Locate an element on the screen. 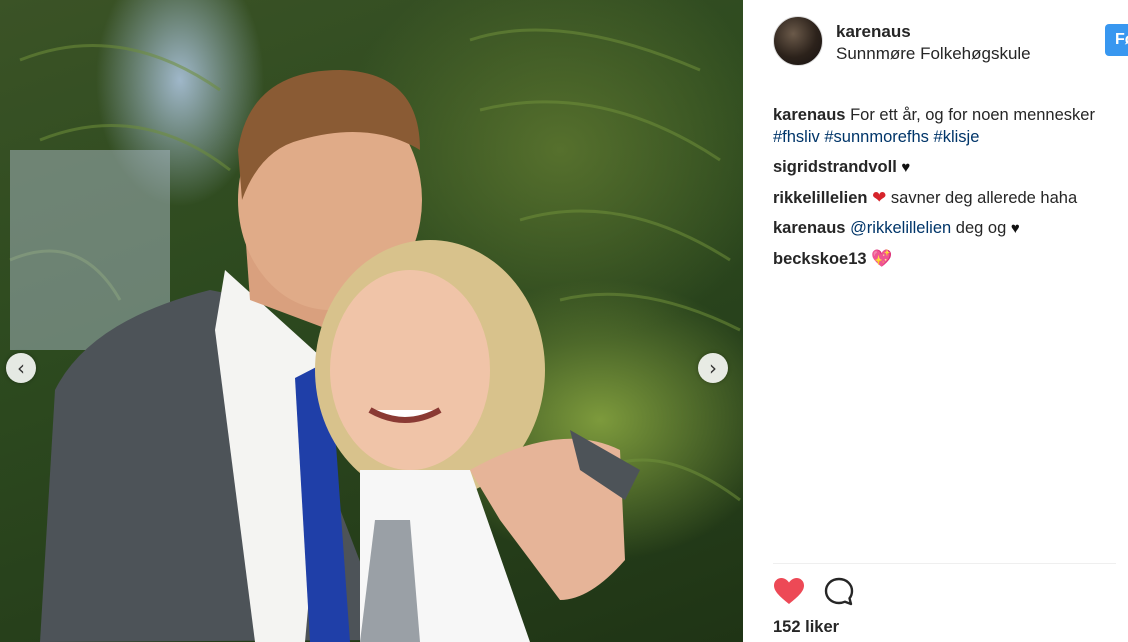 Image resolution: width=1128 pixels, height=642 pixels. location-link: Sunnmøre Folkehøgskule is located at coordinates (933, 54).